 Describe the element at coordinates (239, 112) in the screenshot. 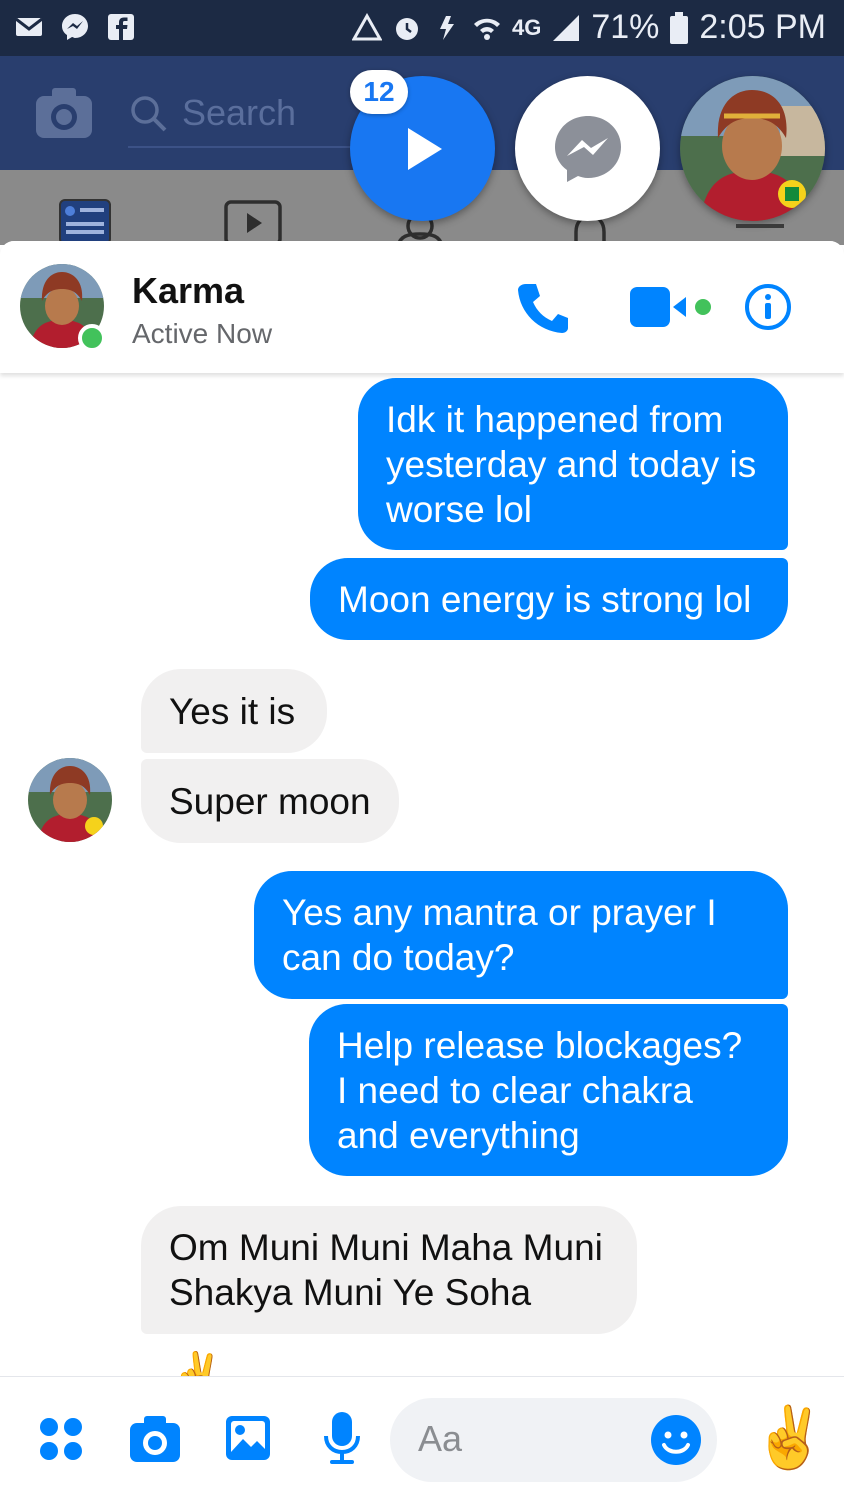

I see `search-placeholder: Search` at that location.